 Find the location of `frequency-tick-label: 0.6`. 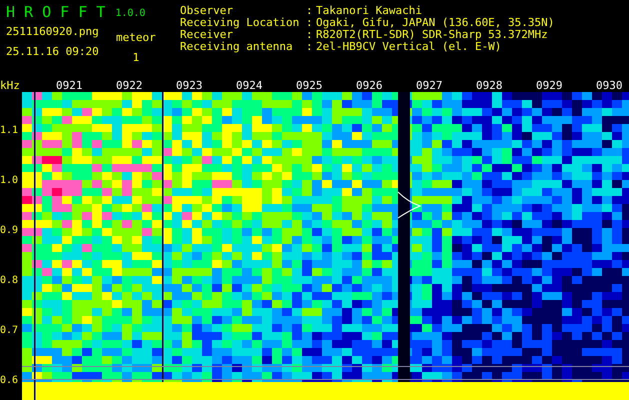

frequency-tick-label: 0.6 is located at coordinates (9, 381).